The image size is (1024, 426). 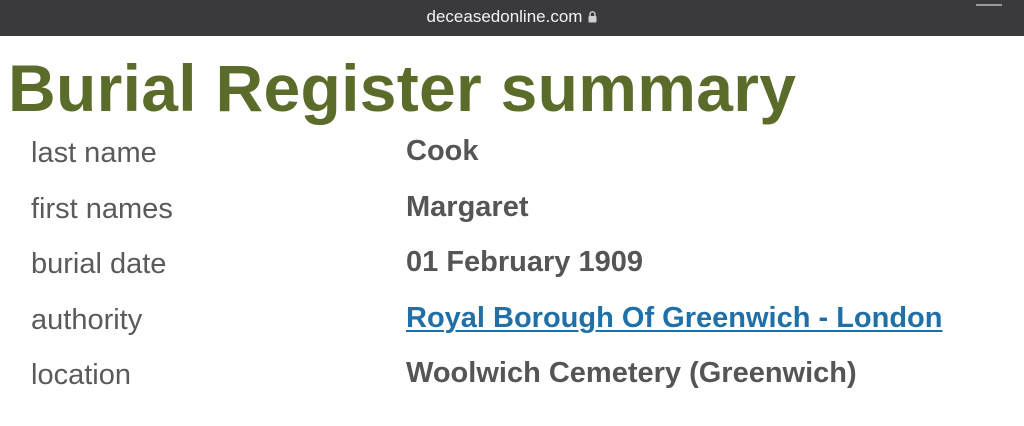 I want to click on first-names-label: first names, so click(x=102, y=208).